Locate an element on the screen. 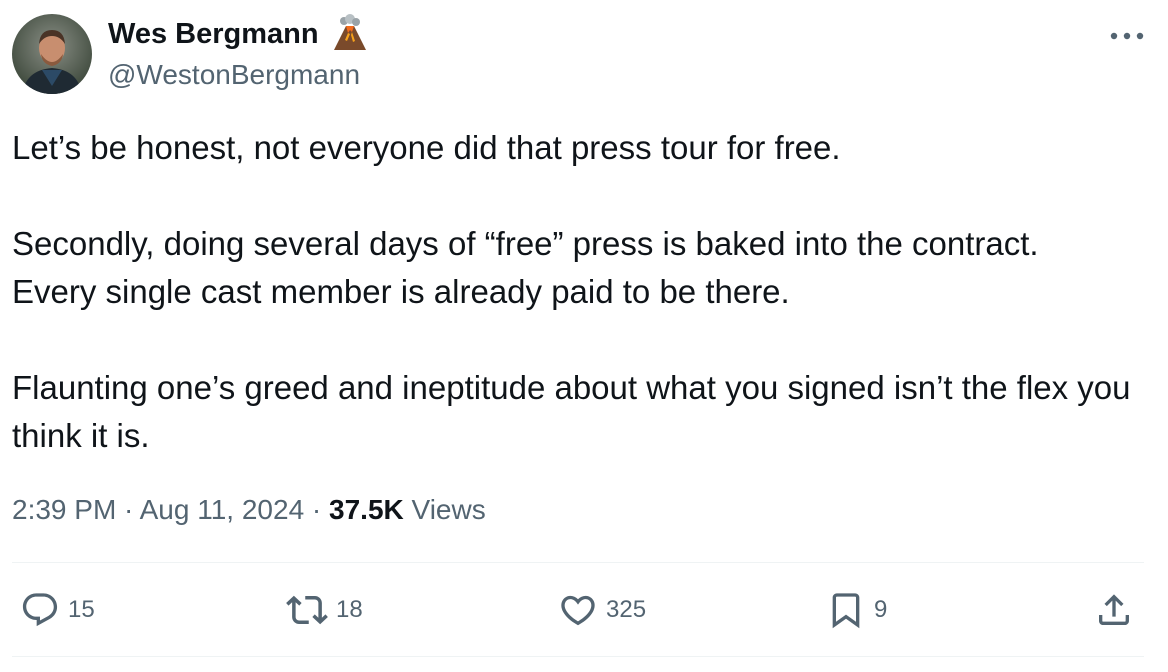  repost-icon is located at coordinates (307, 610).